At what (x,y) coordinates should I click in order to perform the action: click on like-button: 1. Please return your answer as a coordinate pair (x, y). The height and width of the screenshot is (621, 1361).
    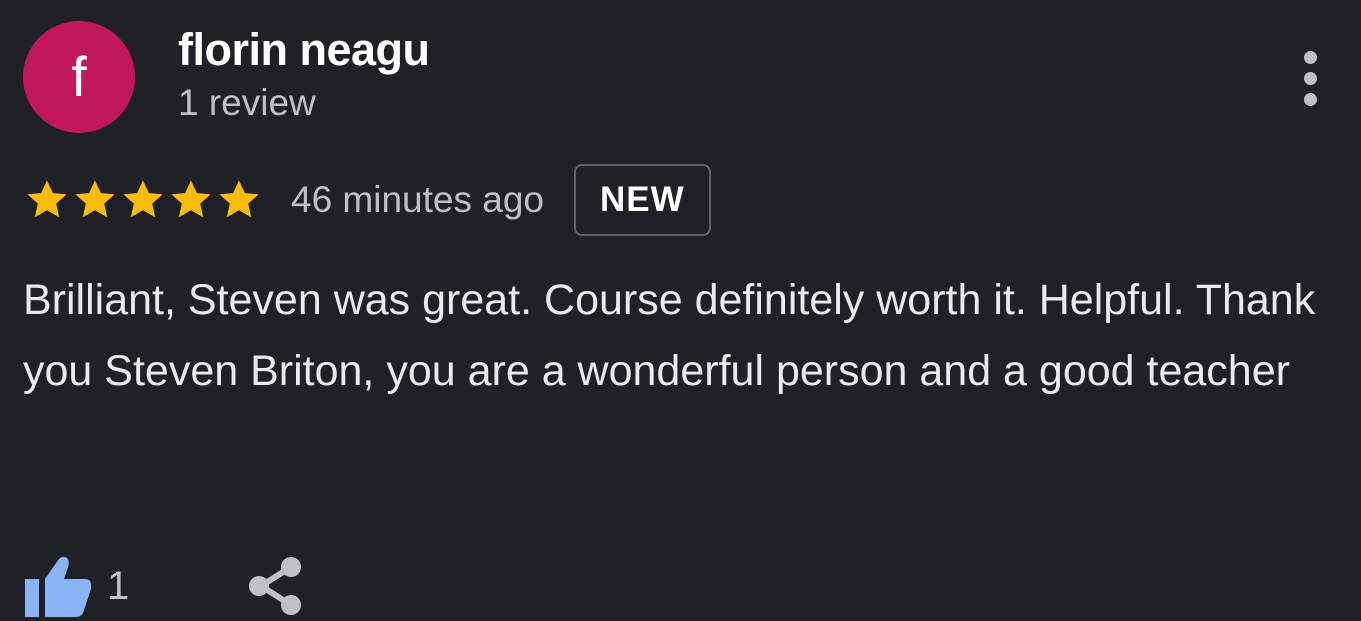
    Looking at the image, I should click on (76, 586).